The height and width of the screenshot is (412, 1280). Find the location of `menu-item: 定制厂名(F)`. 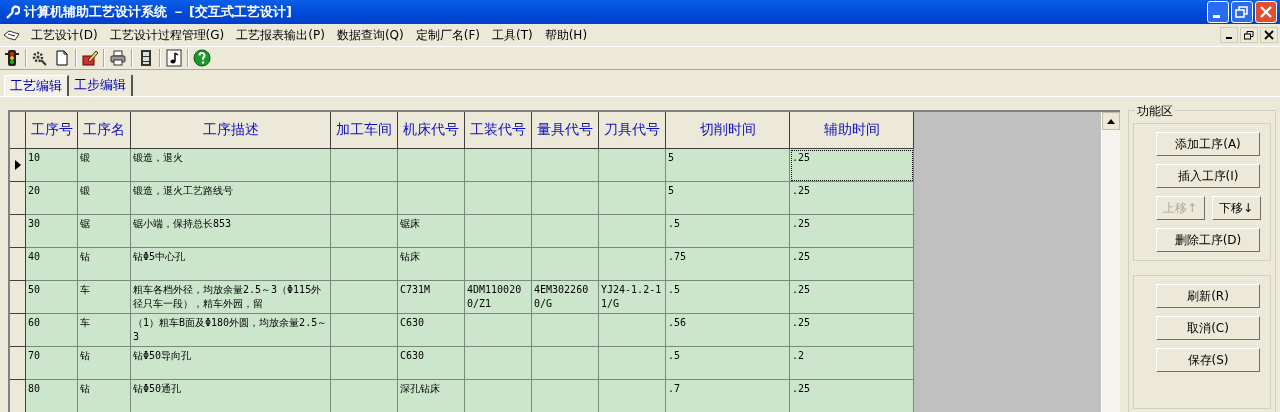

menu-item: 定制厂名(F) is located at coordinates (447, 35).